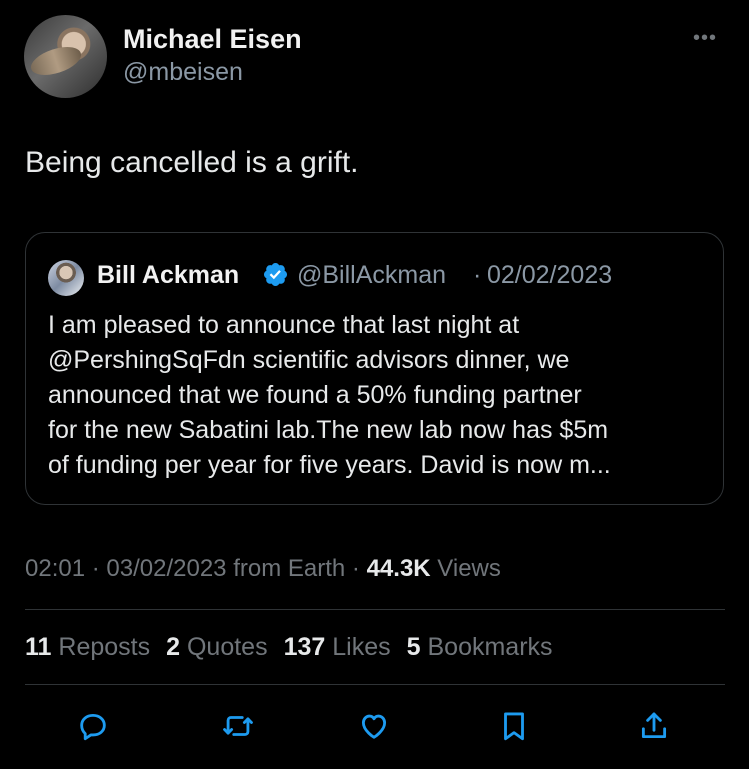  I want to click on post-stats: 11 Reposts 2 Quotes 137 Likes 5 Bookmarks, so click(289, 647).